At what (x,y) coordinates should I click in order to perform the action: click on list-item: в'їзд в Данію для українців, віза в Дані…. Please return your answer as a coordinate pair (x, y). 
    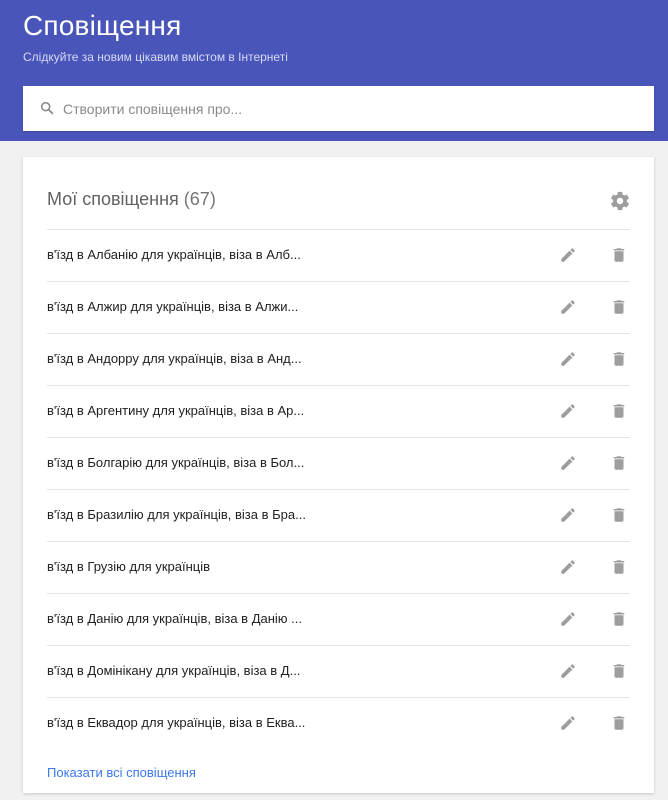
    Looking at the image, I should click on (338, 619).